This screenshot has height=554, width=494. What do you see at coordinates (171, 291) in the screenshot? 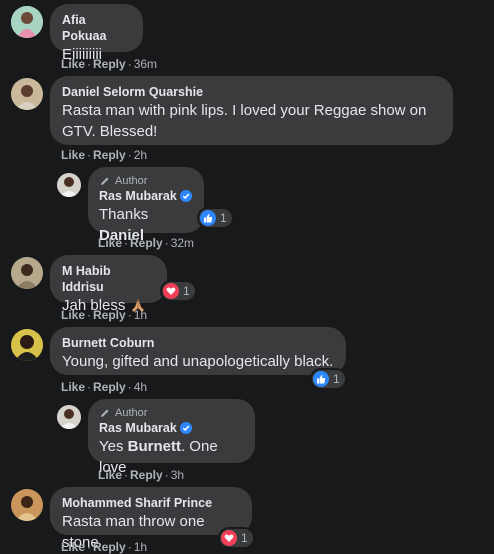
I see `love-icon` at bounding box center [171, 291].